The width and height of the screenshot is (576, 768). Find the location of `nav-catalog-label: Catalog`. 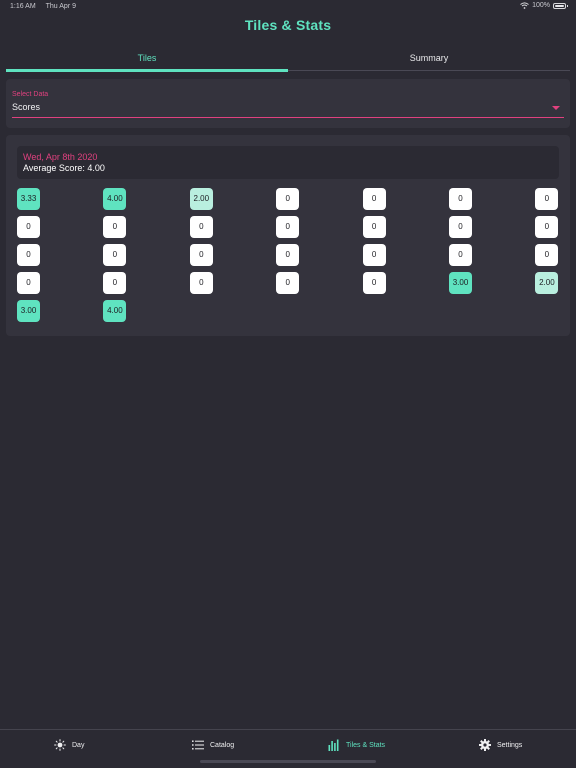

nav-catalog-label: Catalog is located at coordinates (222, 745).